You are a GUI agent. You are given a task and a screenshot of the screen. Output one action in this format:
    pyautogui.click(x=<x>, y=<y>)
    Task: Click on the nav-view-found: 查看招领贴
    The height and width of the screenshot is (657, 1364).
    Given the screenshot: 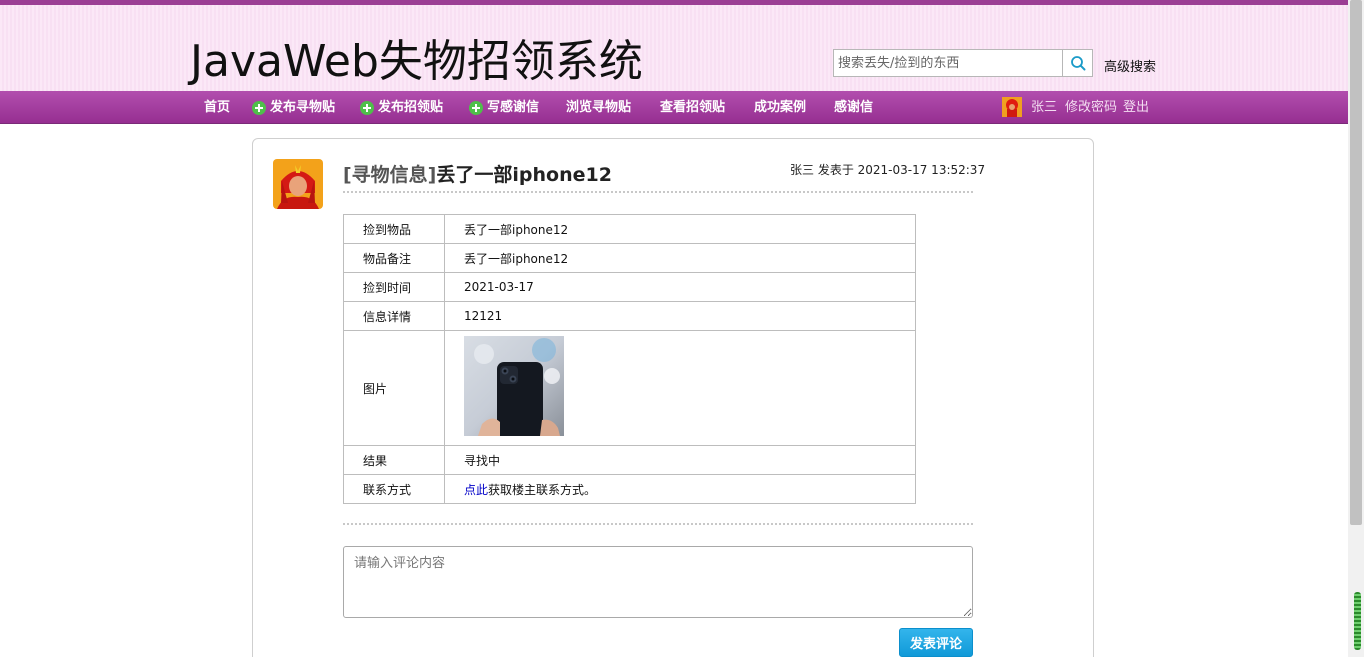 What is the action you would take?
    pyautogui.click(x=692, y=107)
    